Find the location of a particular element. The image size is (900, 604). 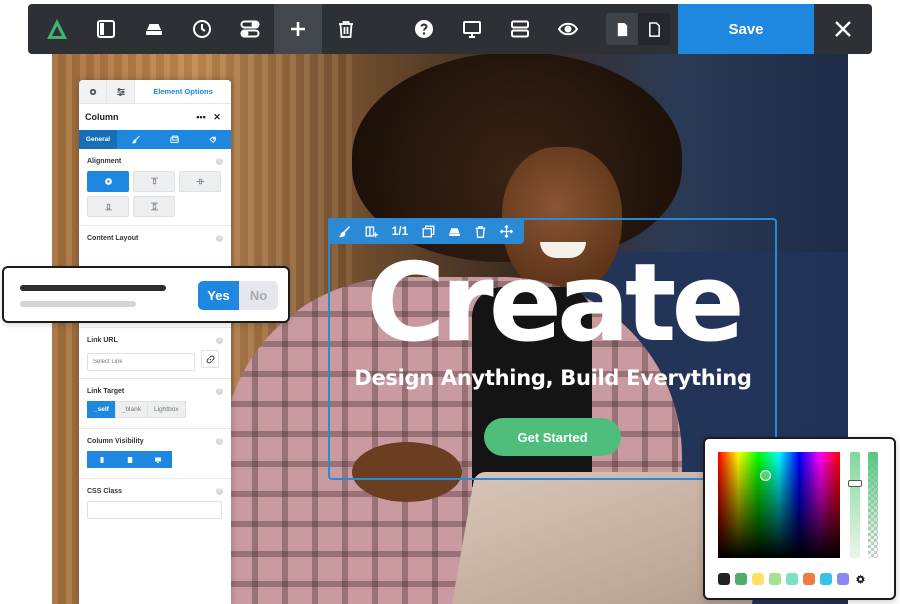

panel-close-icon: ✕ is located at coordinates (217, 117).